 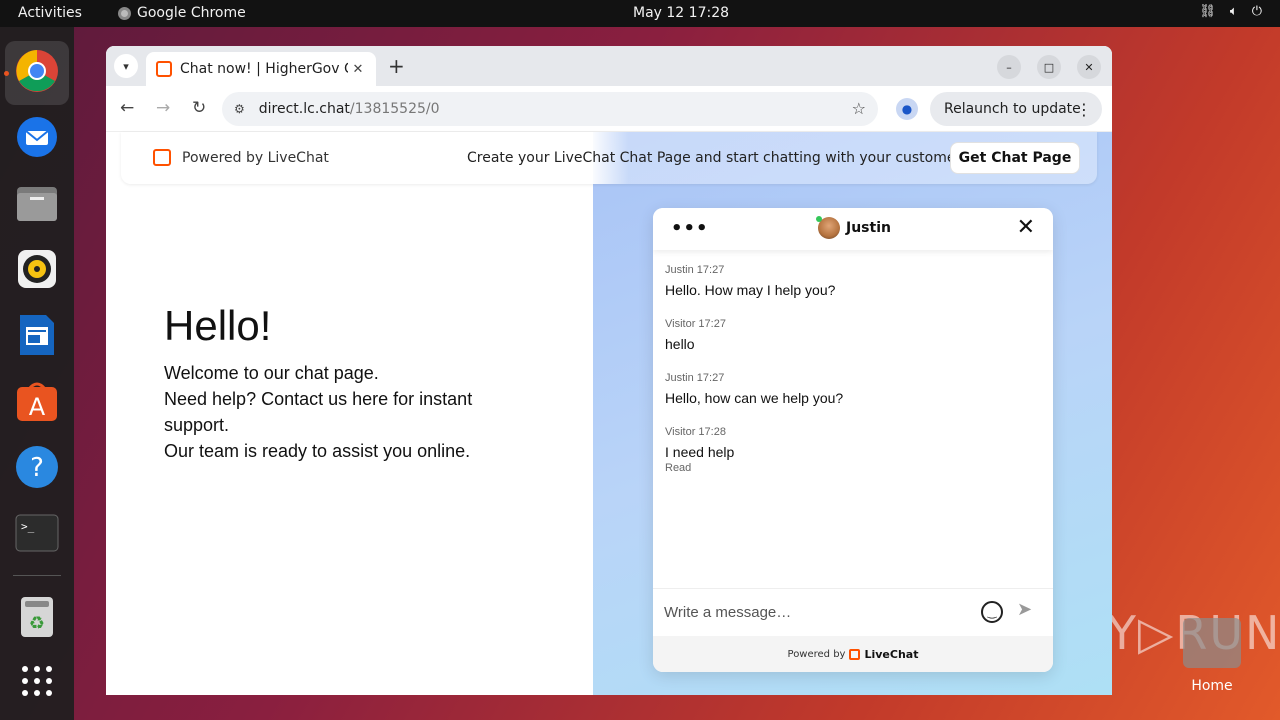 I want to click on network-icon: ⛓, so click(x=1207, y=11).